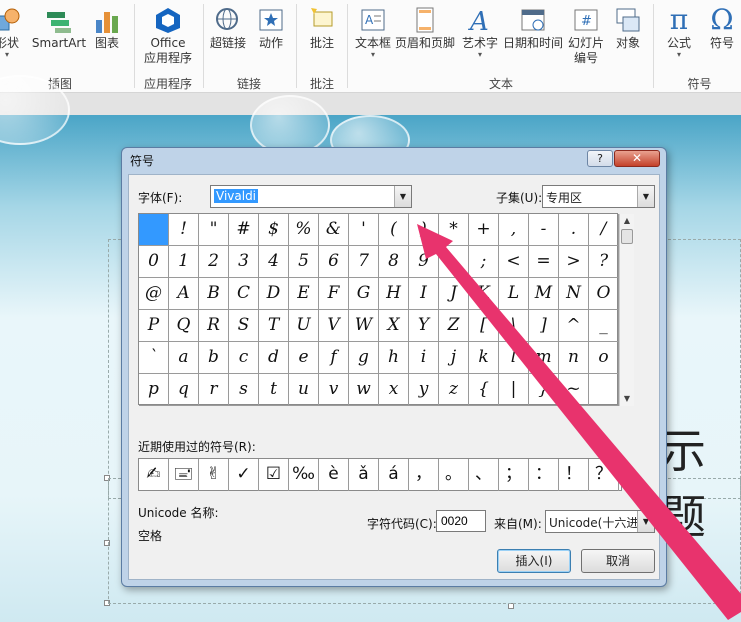 The height and width of the screenshot is (622, 741). I want to click on symbol-cell: l, so click(514, 358).